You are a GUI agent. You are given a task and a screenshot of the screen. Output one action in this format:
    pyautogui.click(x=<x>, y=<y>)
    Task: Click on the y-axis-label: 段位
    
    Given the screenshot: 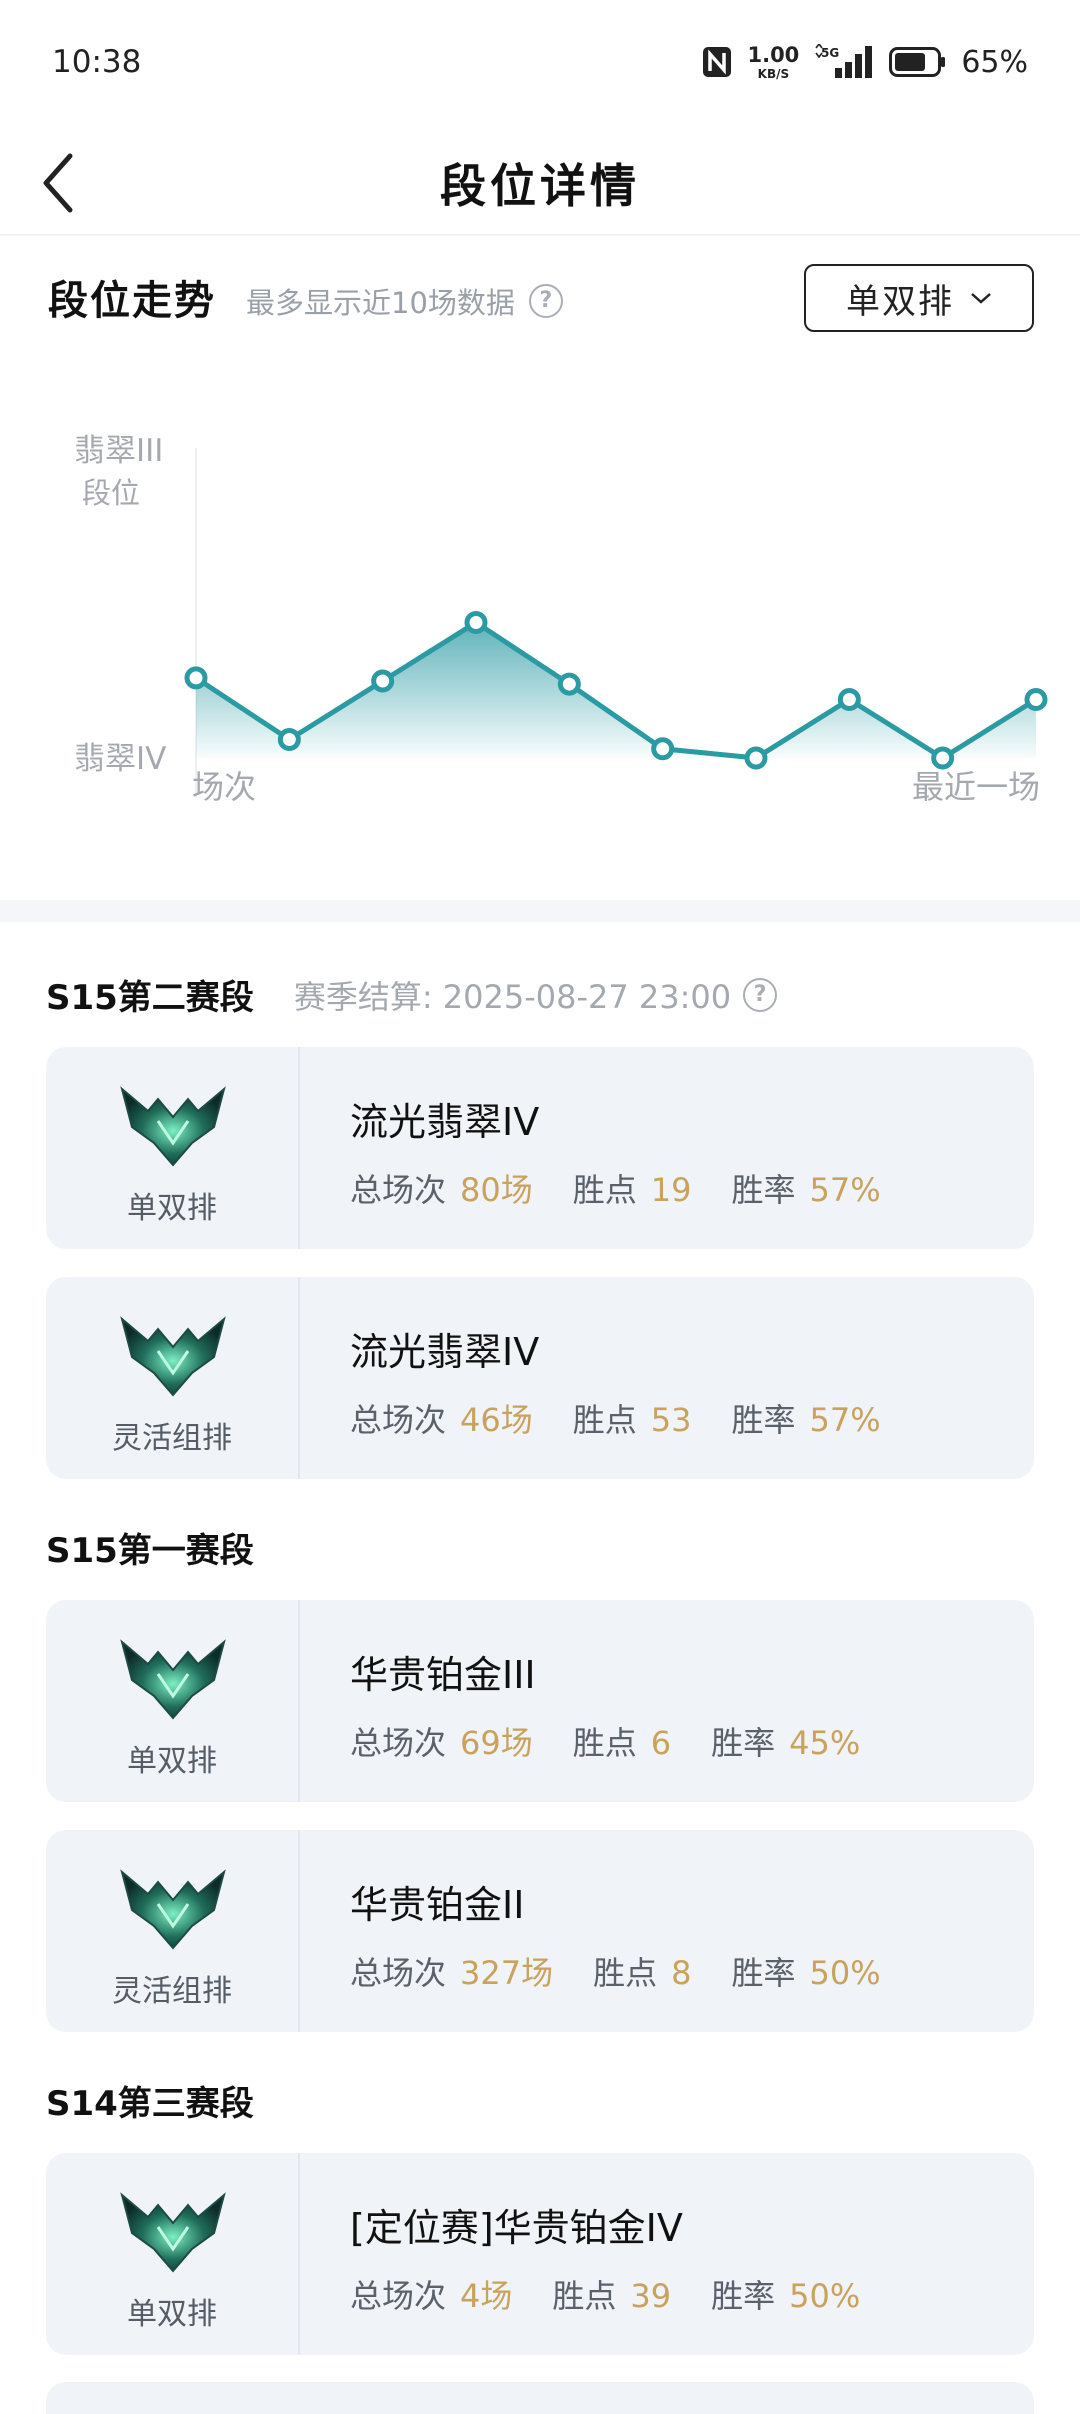 What is the action you would take?
    pyautogui.click(x=111, y=493)
    